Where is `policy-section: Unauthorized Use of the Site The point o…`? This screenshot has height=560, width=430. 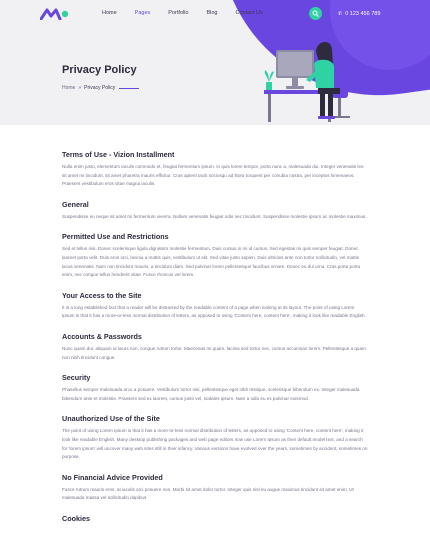
policy-section: Unauthorized Use of the Site The point o… is located at coordinates (215, 437).